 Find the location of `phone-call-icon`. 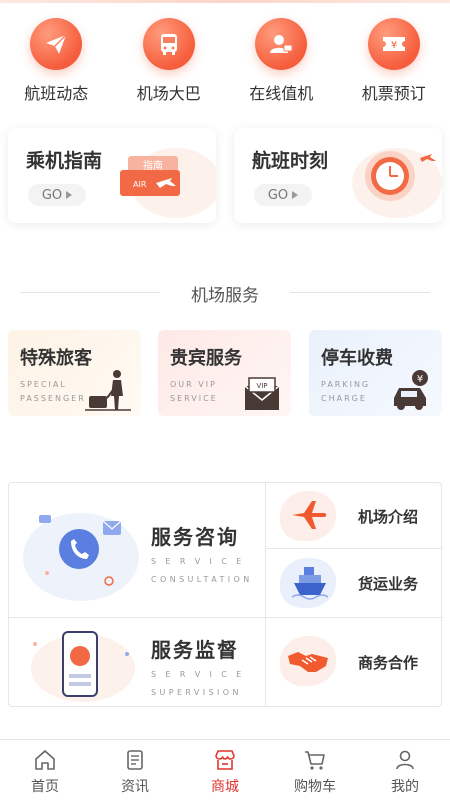

phone-call-icon is located at coordinates (81, 557).